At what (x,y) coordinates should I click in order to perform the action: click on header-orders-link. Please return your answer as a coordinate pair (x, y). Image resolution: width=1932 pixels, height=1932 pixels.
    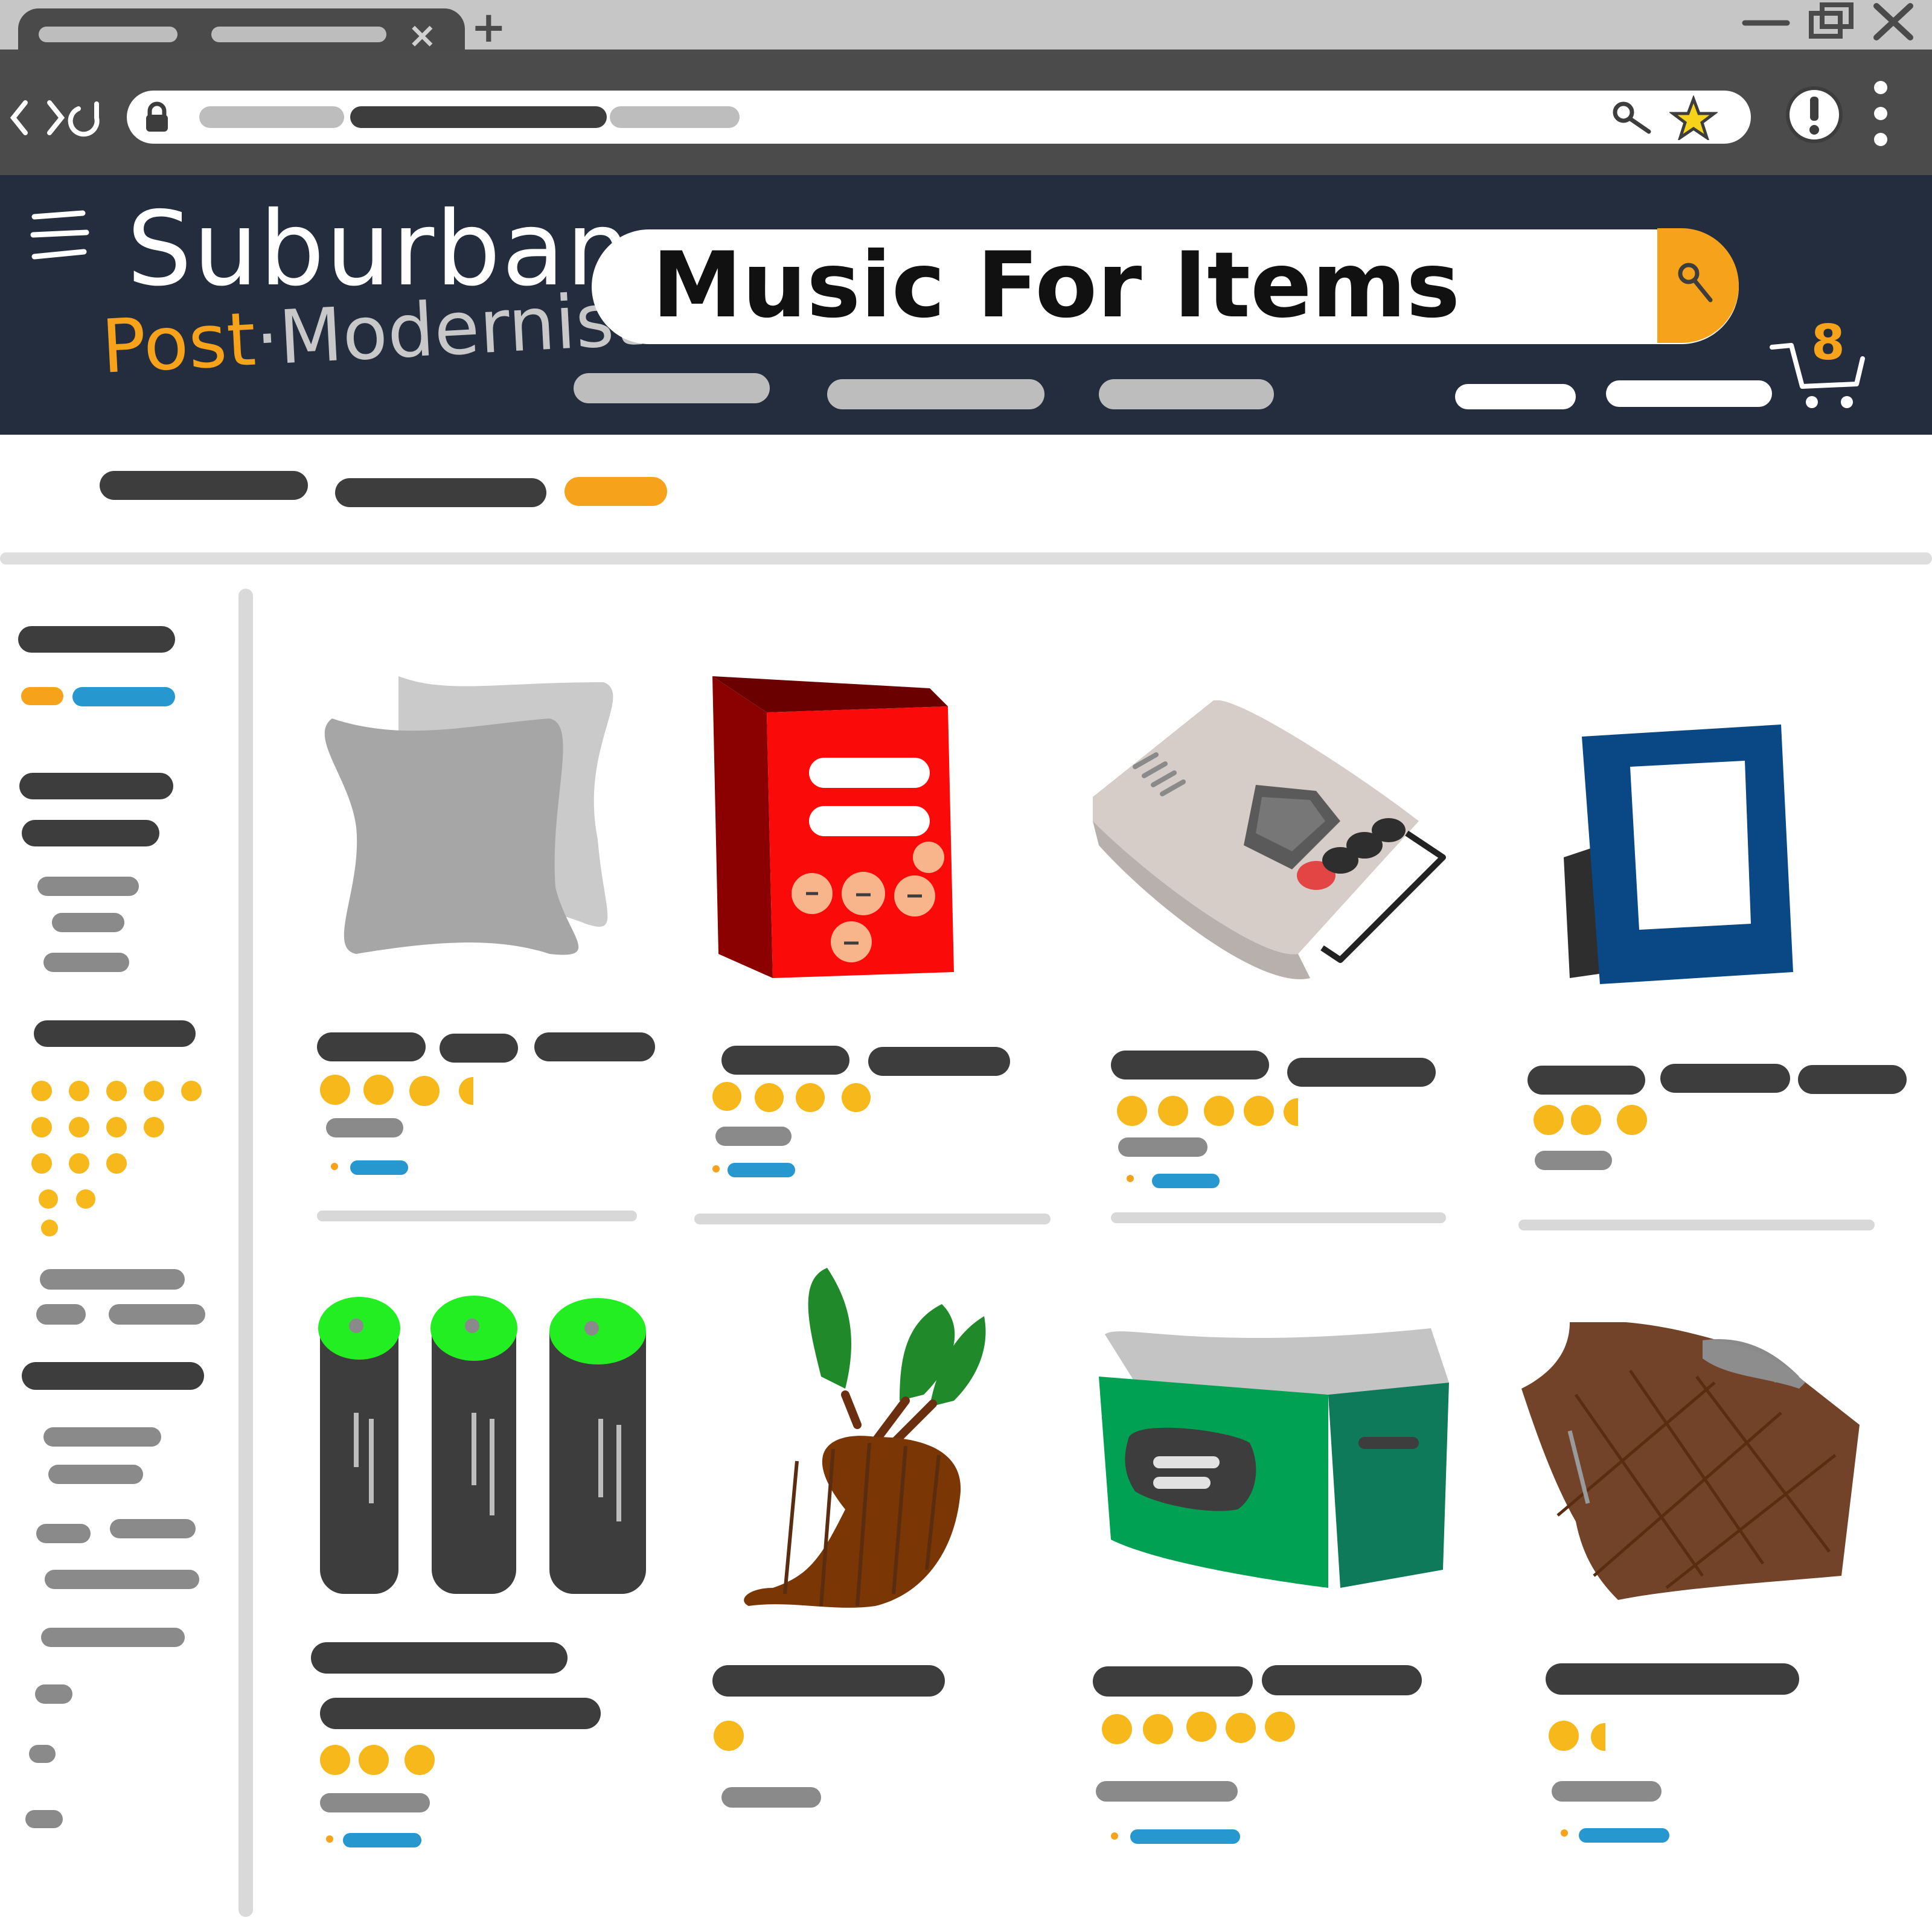
    Looking at the image, I should click on (1689, 393).